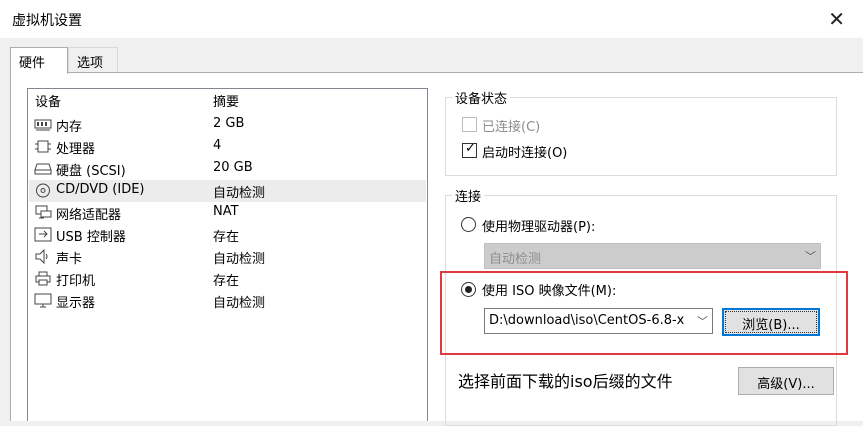 Image resolution: width=863 pixels, height=426 pixels. I want to click on device-name: CD/DVD (IDE), so click(100, 189).